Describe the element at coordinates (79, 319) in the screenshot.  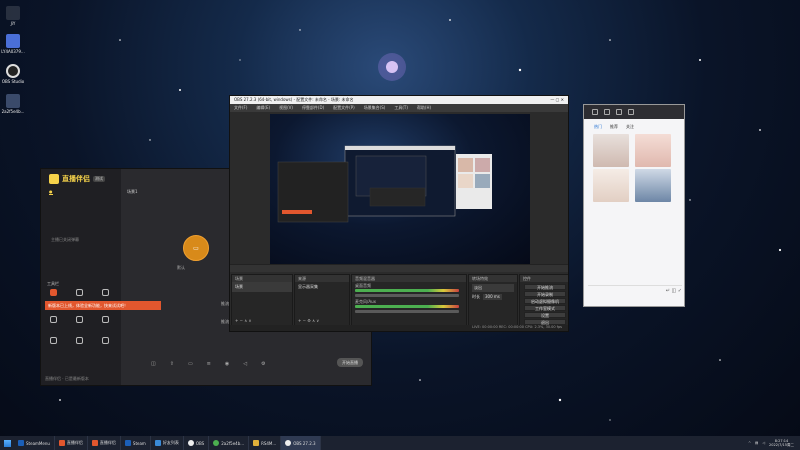
I see `tool-b` at that location.